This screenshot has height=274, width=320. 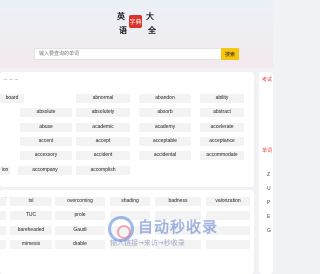 What do you see at coordinates (165, 98) in the screenshot?
I see `word-link: abandon` at bounding box center [165, 98].